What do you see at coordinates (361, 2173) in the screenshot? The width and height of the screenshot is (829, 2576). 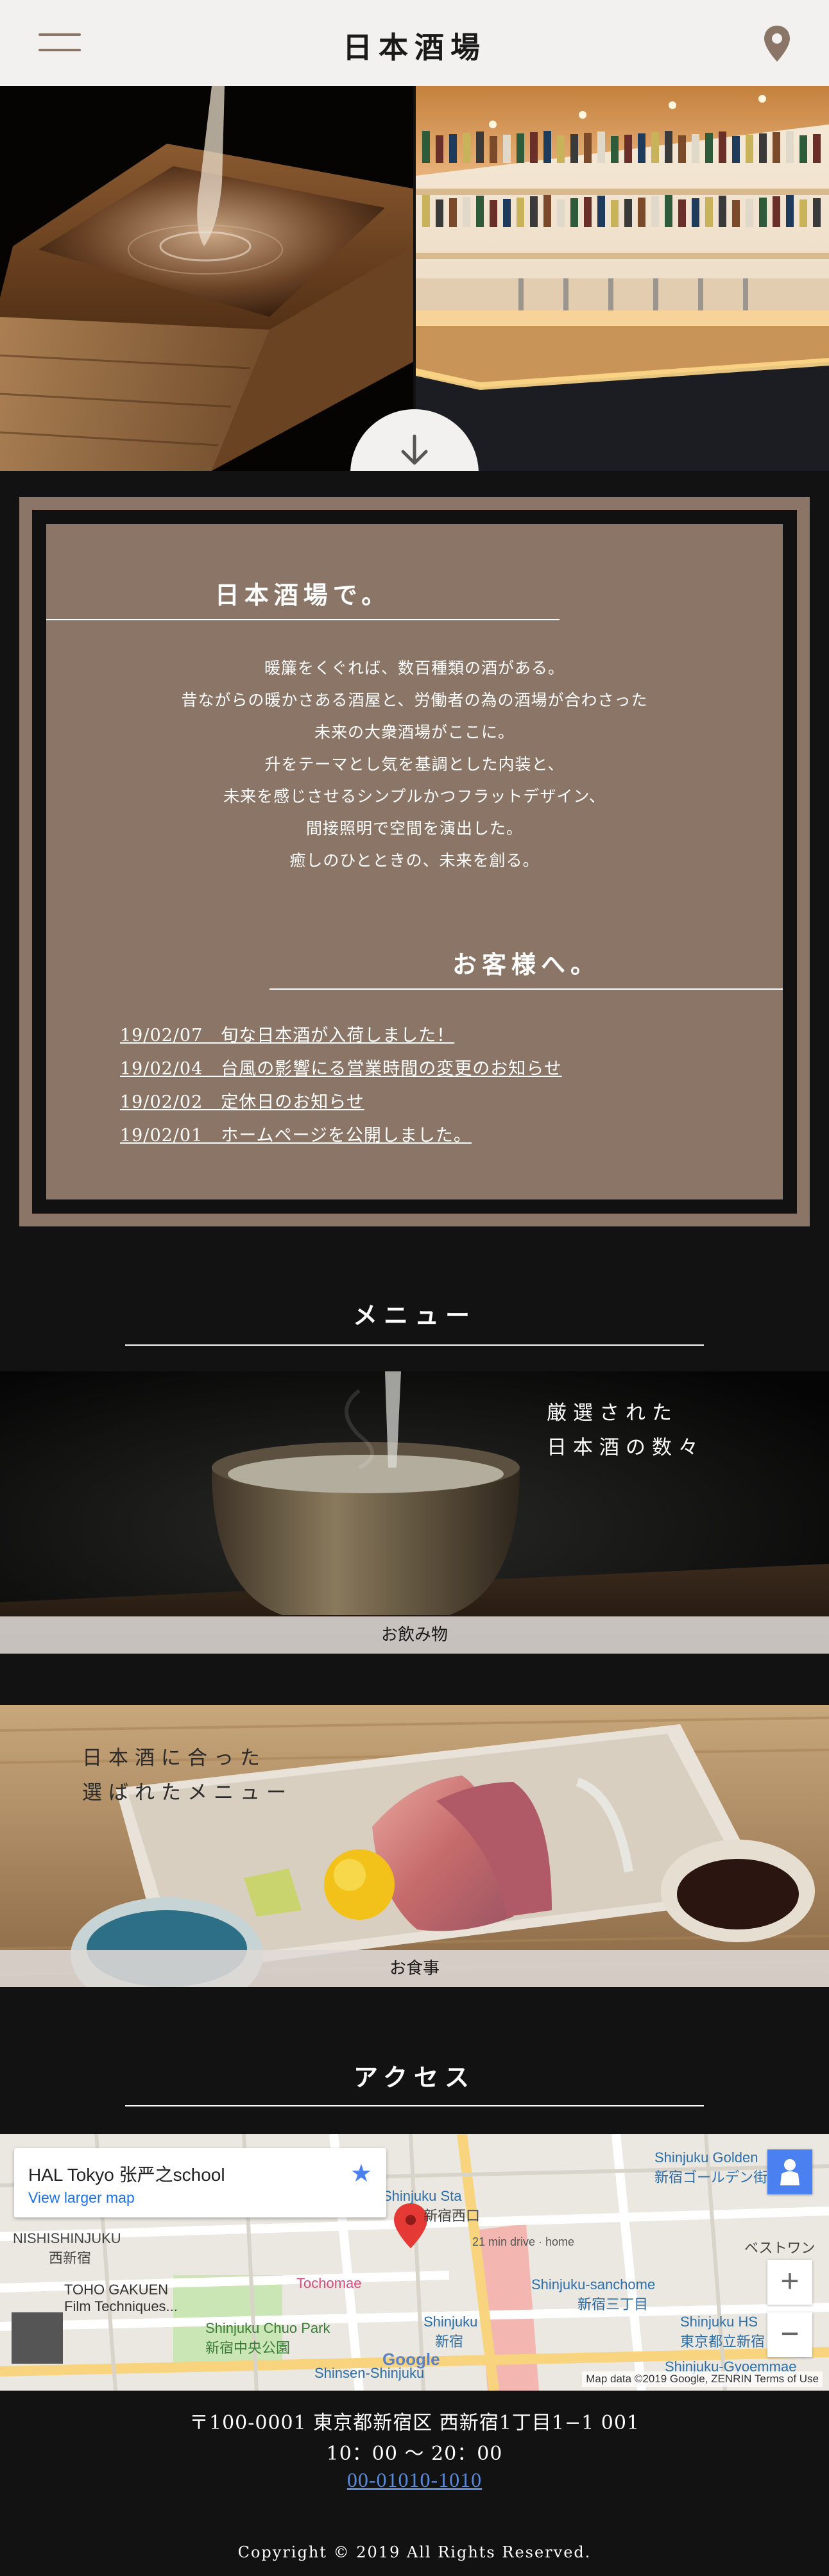 I see `star-icon: ★` at bounding box center [361, 2173].